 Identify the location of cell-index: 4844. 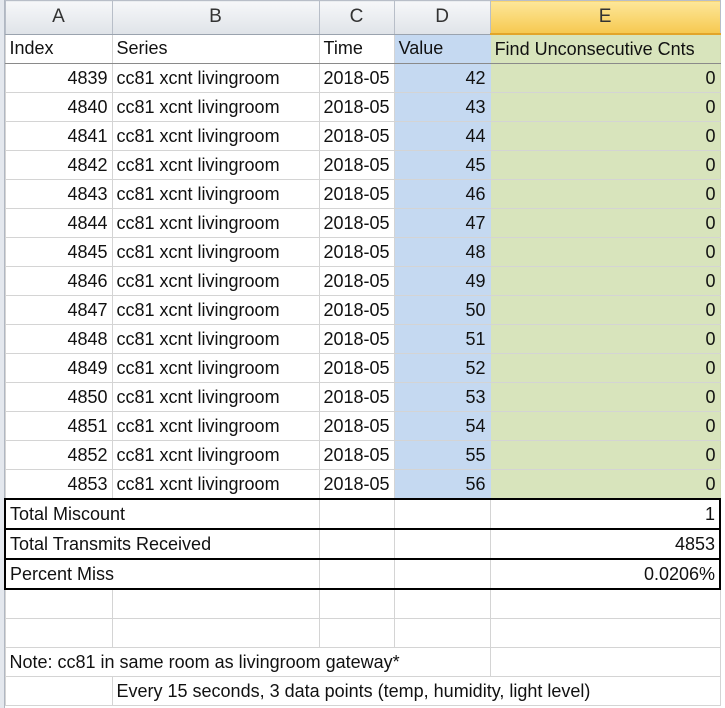
(58, 223).